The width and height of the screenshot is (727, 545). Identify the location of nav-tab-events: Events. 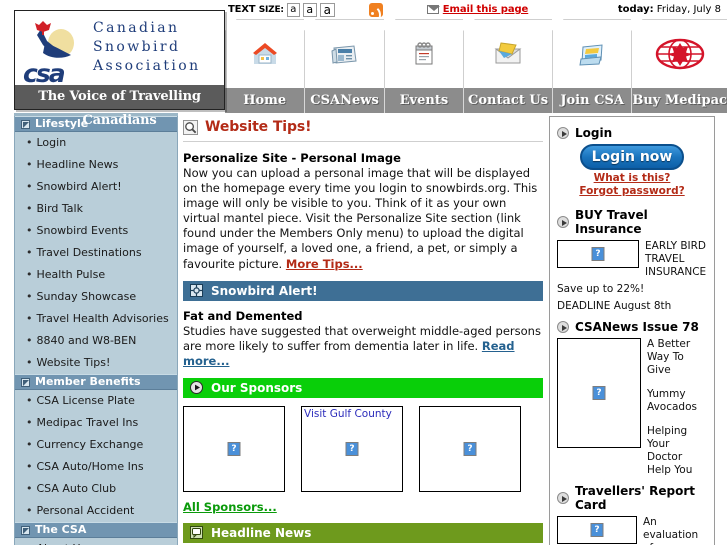
(423, 66).